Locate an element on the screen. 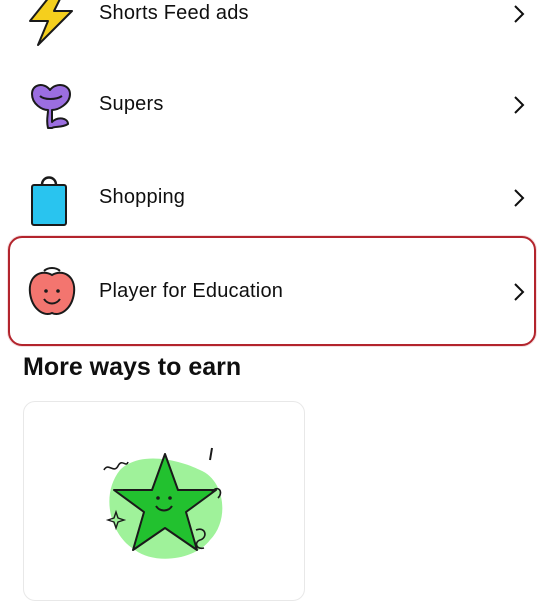 This screenshot has width=560, height=601. shopping-bag-icon is located at coordinates (49, 201).